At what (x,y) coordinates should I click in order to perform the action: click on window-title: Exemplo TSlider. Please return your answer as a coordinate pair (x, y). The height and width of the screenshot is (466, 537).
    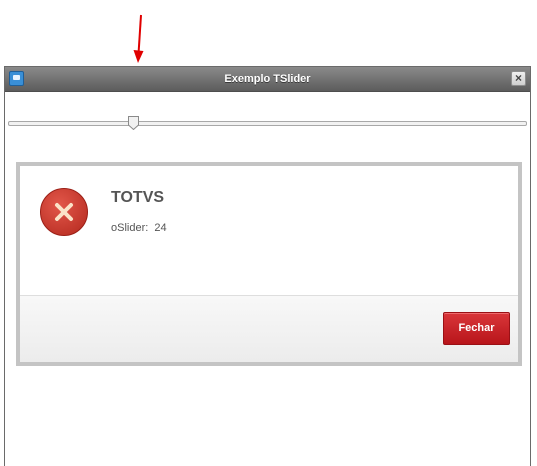
    Looking at the image, I should click on (267, 79).